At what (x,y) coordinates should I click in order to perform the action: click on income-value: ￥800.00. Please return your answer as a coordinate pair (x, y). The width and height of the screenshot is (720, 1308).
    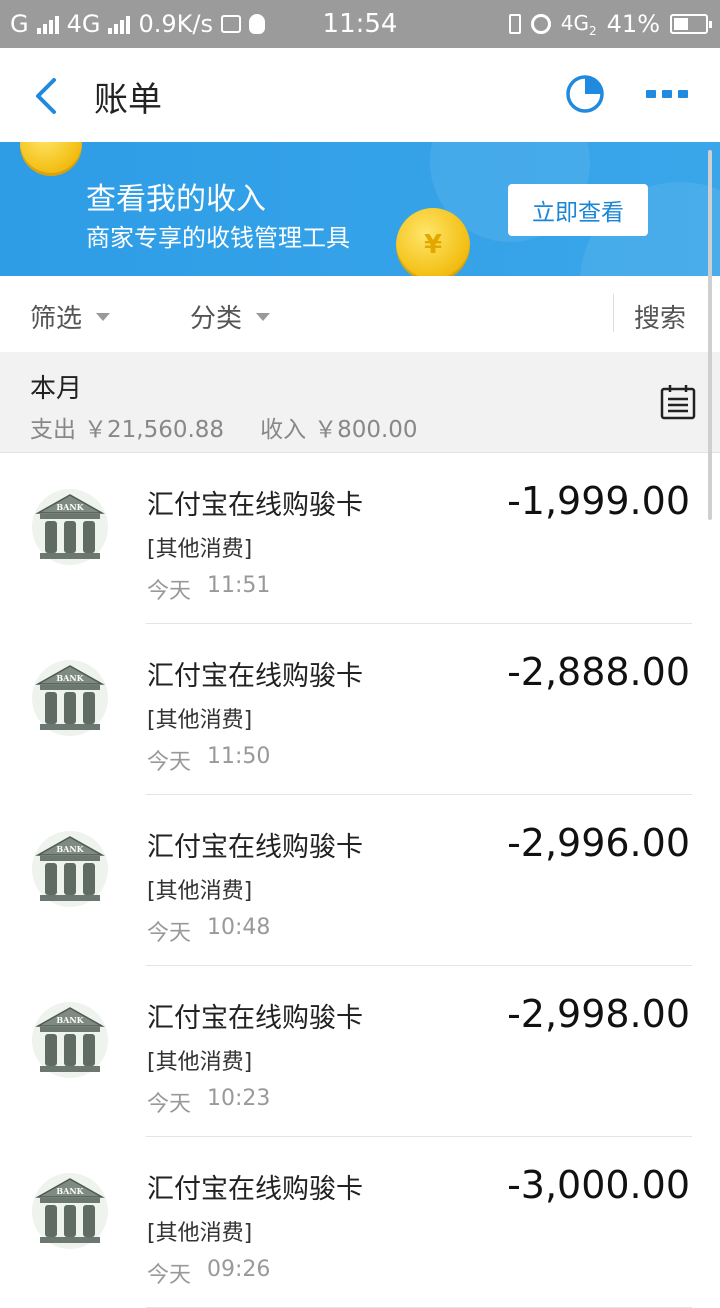
    Looking at the image, I should click on (366, 430).